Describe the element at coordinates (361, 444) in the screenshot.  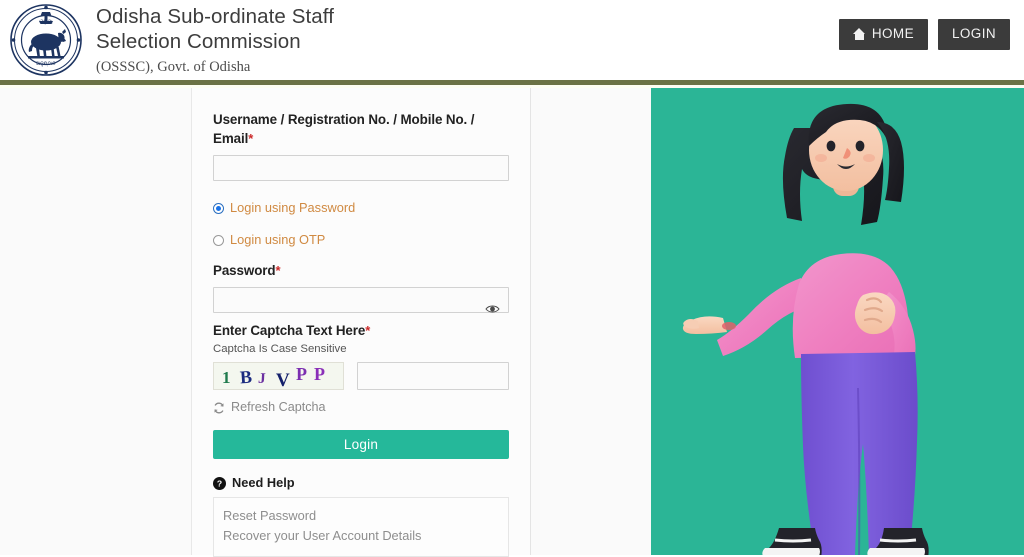
I see `login-submit-button: Login` at that location.